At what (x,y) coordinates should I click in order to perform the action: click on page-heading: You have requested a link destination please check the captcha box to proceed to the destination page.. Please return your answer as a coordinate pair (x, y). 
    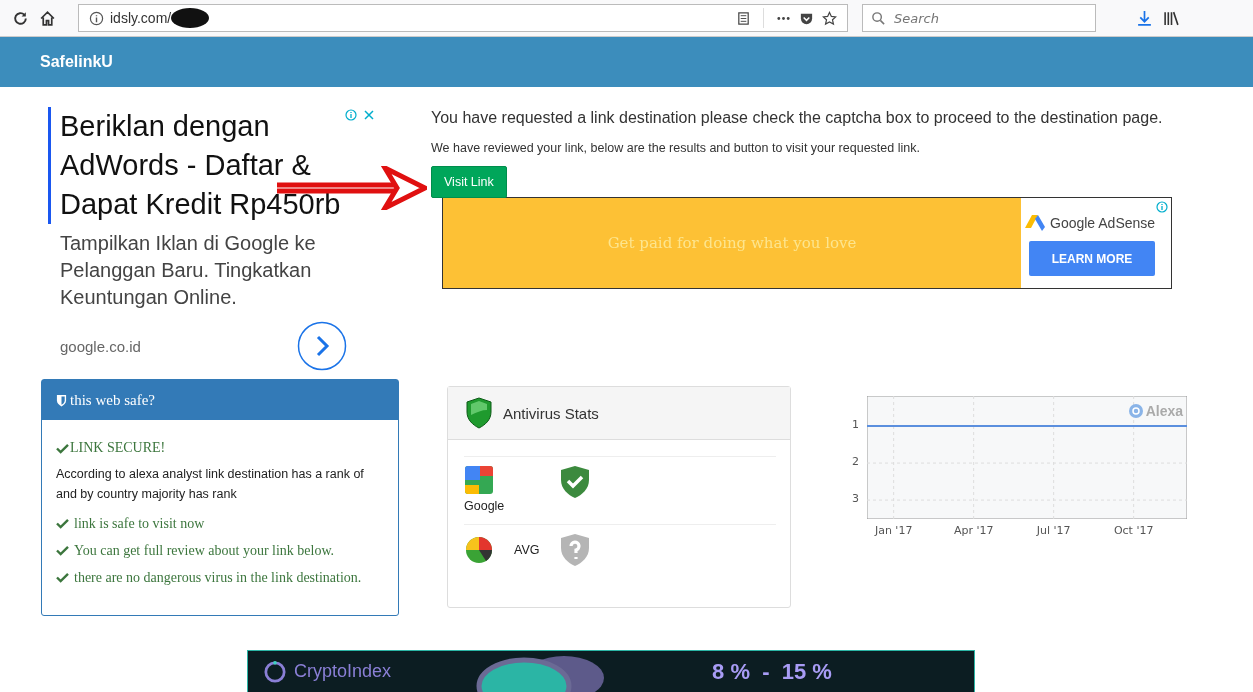
    Looking at the image, I should click on (797, 118).